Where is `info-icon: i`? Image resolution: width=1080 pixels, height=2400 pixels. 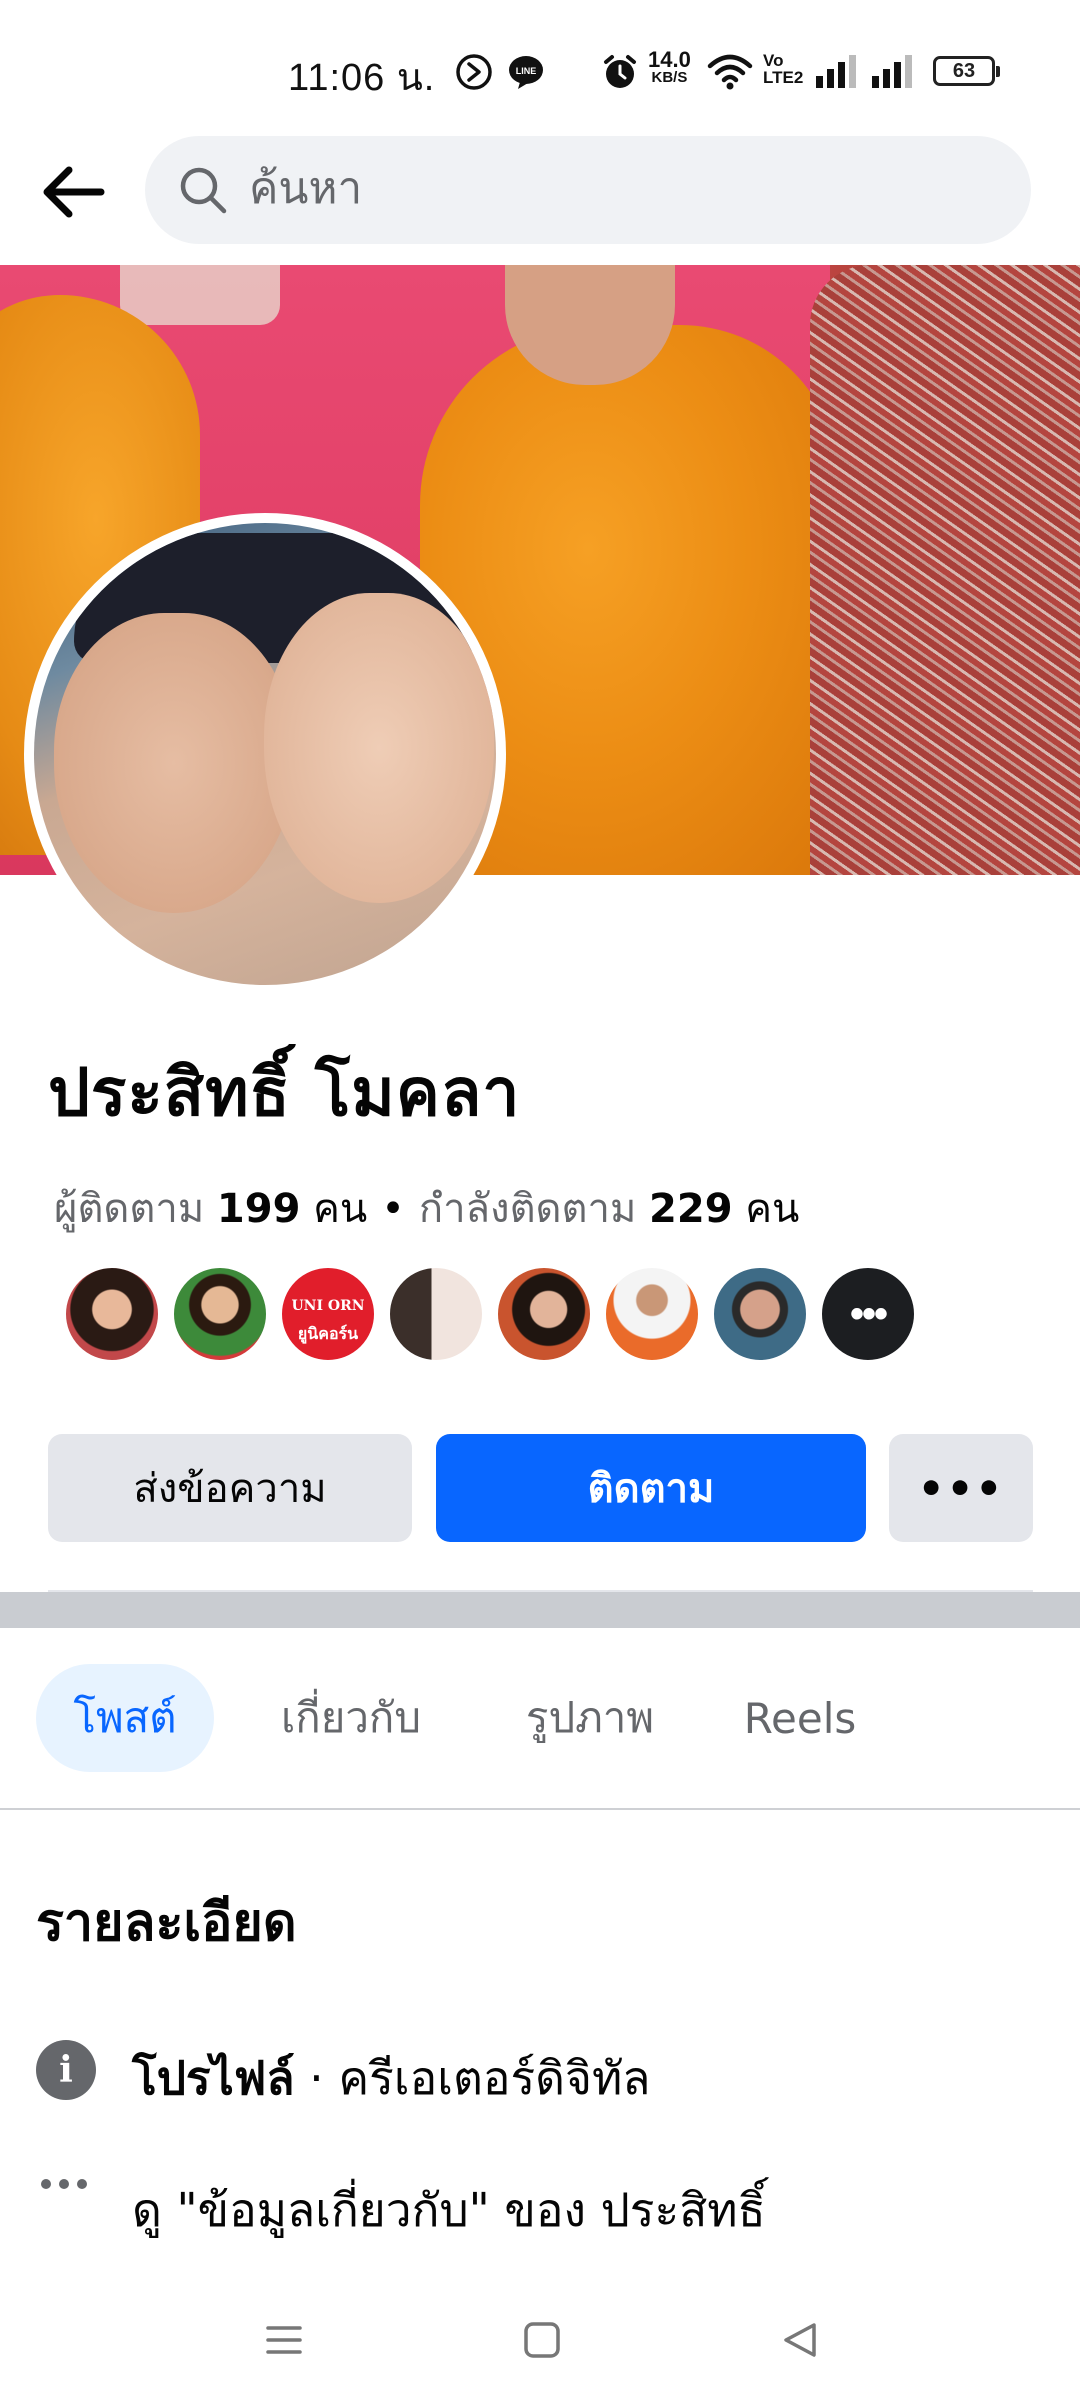
info-icon: i is located at coordinates (66, 2070).